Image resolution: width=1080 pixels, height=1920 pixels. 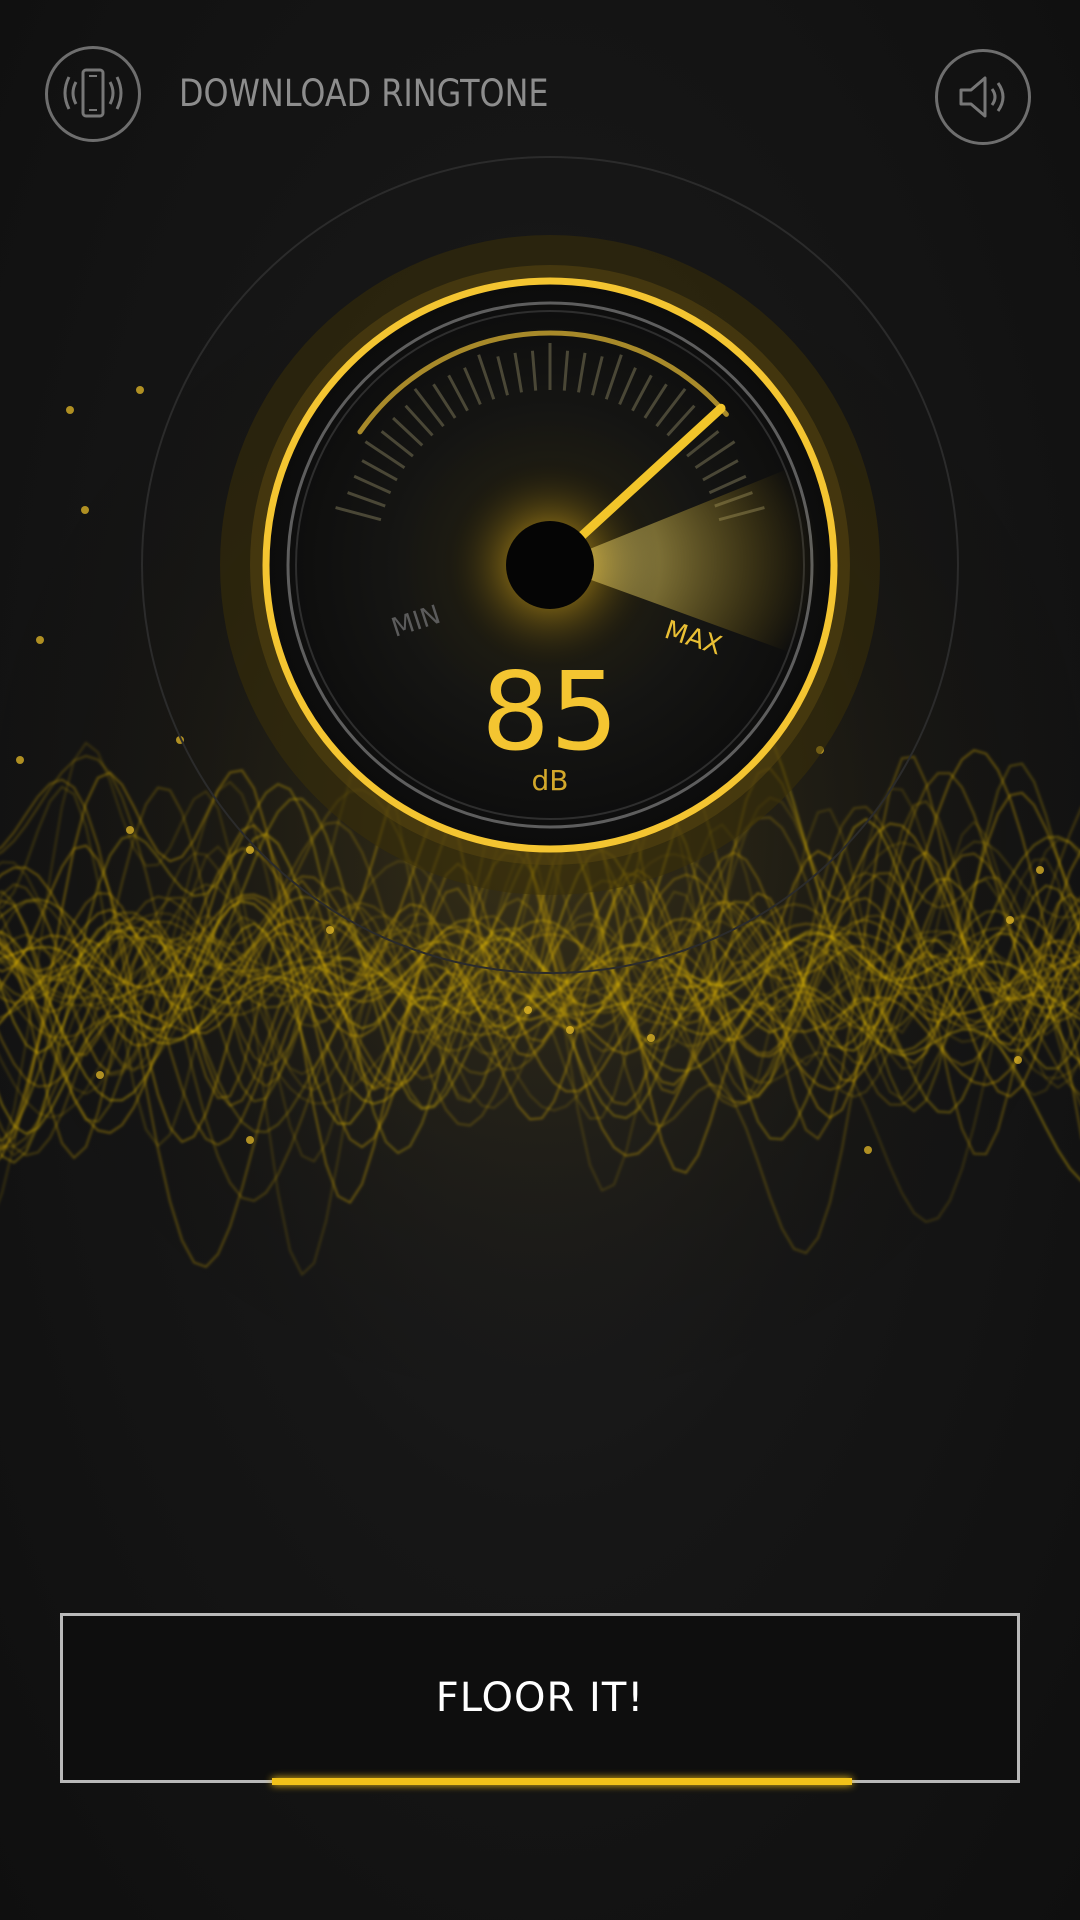 I want to click on gauge-hub, so click(x=550, y=565).